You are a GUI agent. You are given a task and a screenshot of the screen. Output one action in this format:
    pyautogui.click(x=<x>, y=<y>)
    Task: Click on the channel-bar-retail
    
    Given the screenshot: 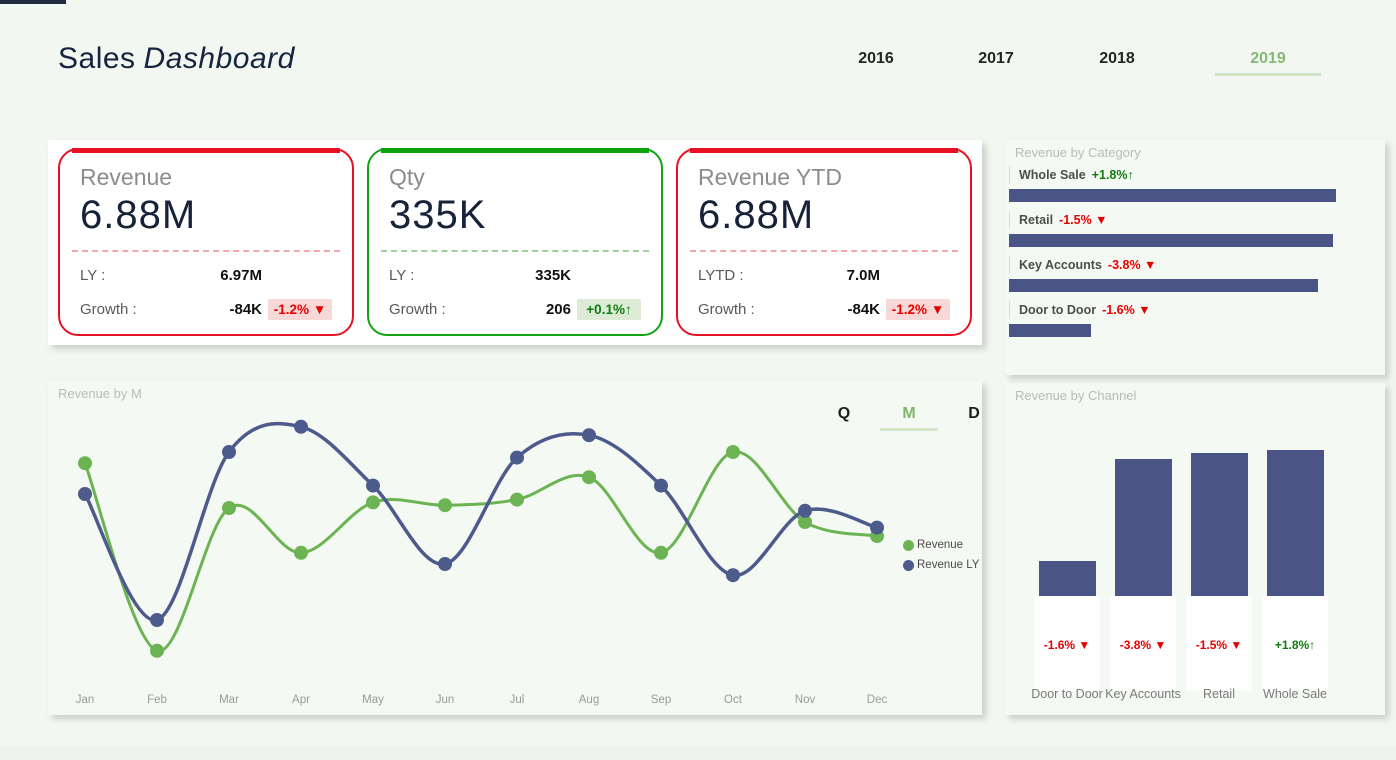 What is the action you would take?
    pyautogui.click(x=1219, y=524)
    